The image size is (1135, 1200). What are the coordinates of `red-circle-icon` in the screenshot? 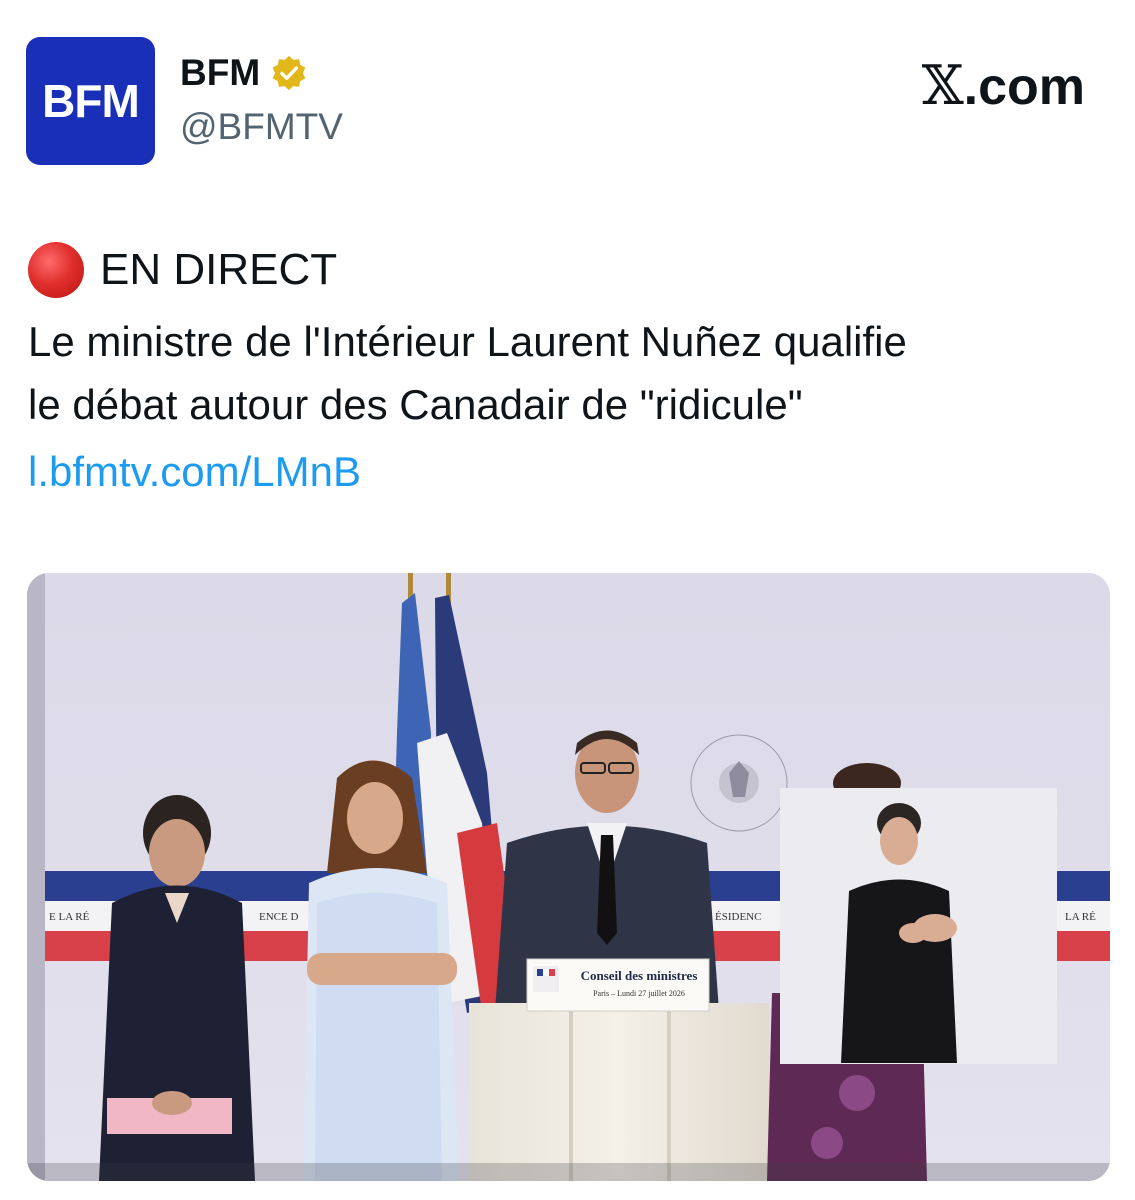 It's located at (56, 270).